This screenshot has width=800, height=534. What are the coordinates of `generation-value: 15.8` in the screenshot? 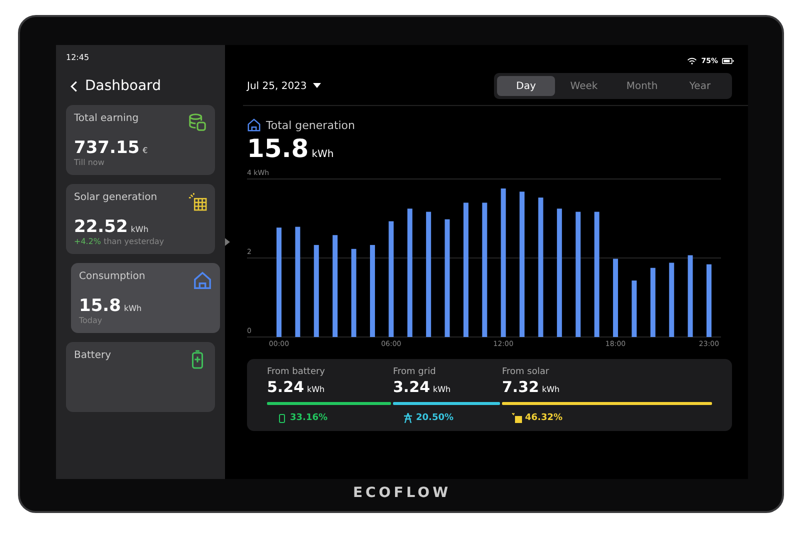 It's located at (278, 148).